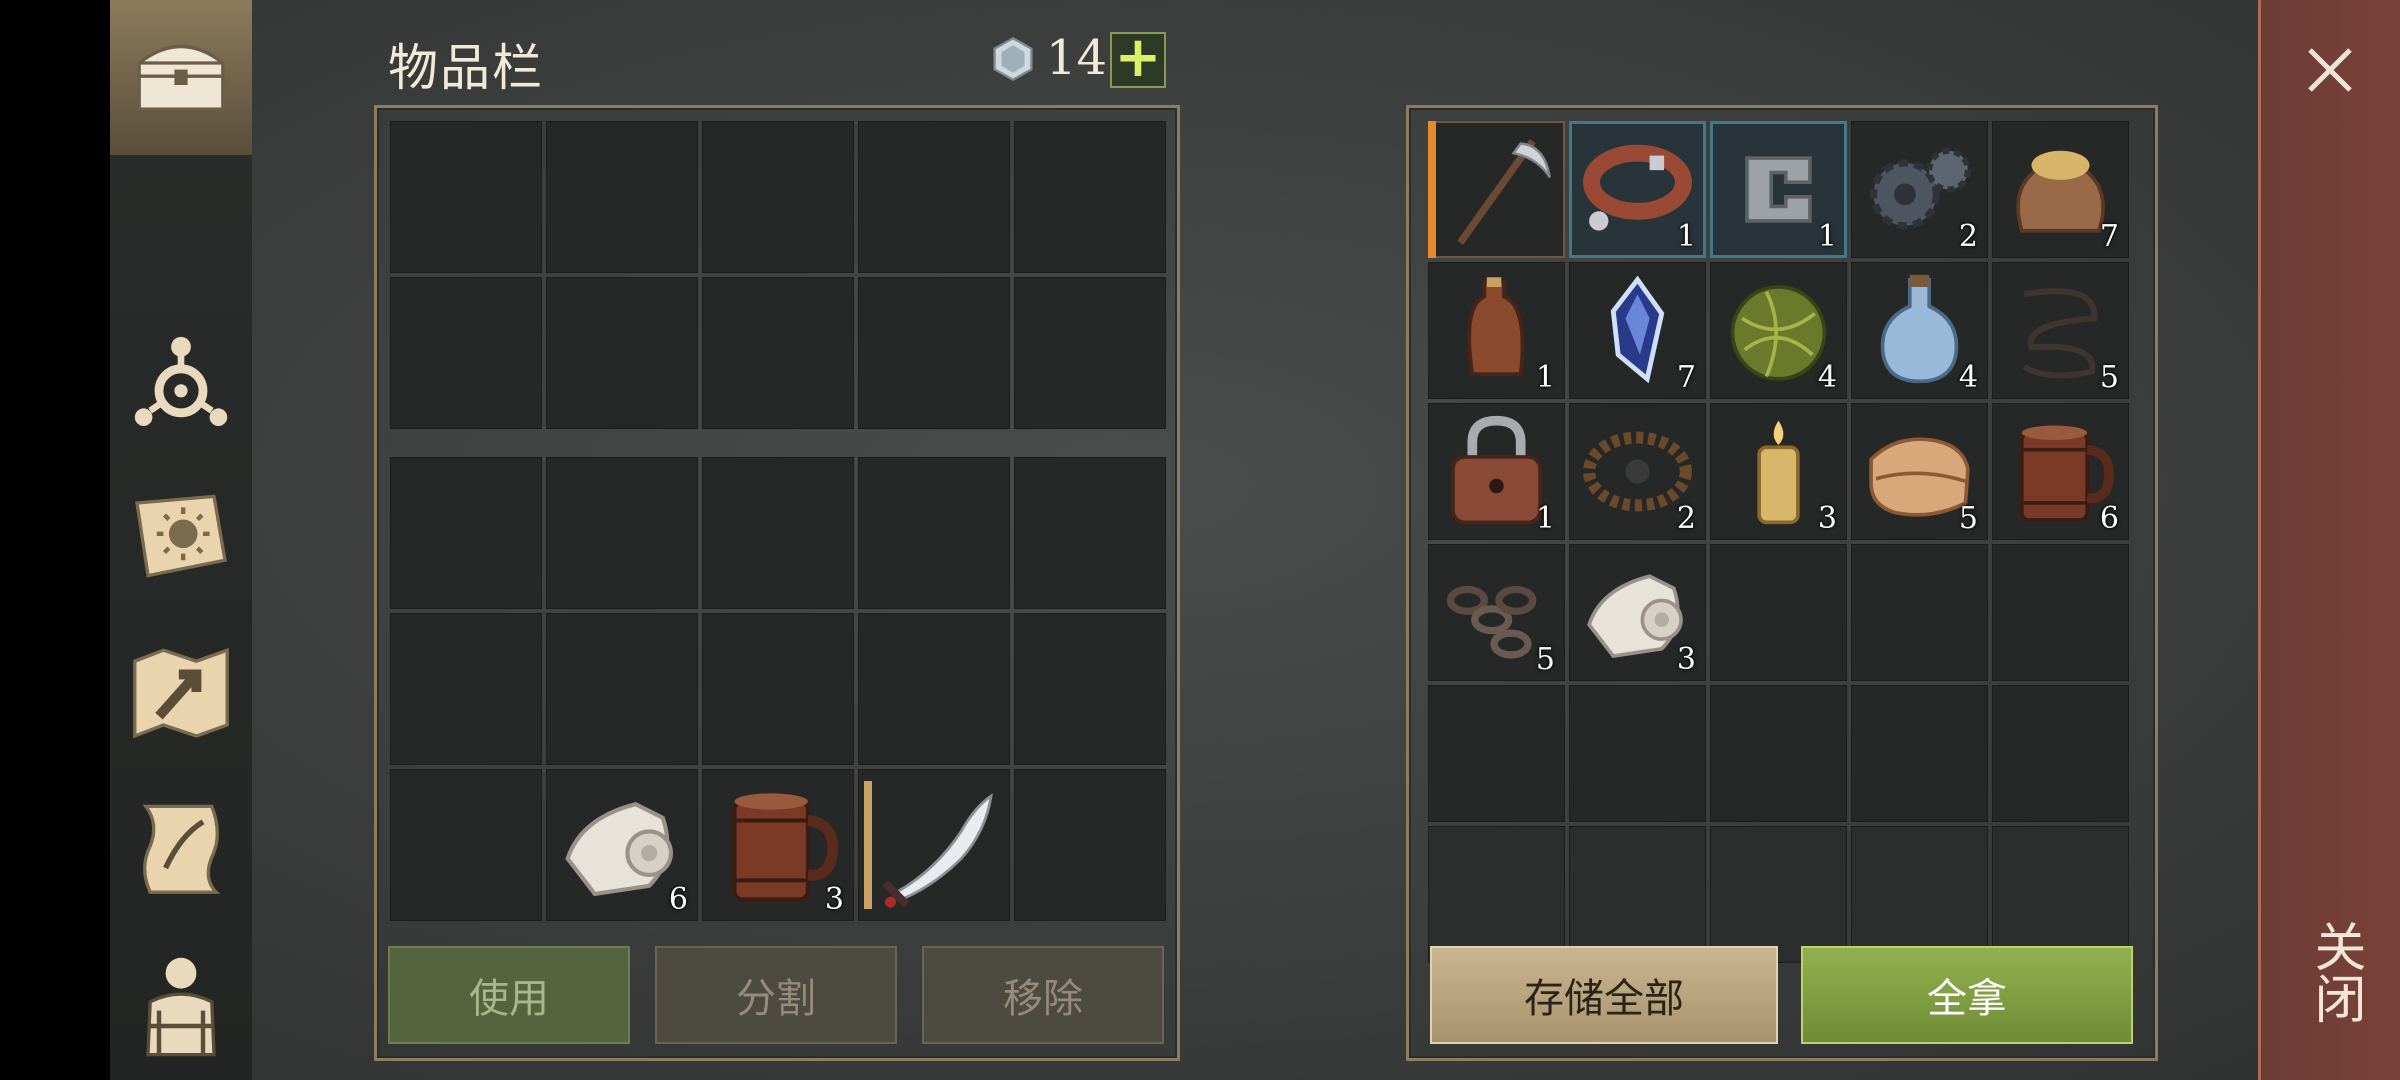 The image size is (2400, 1080). I want to click on backpack-slot-item, so click(934, 845).